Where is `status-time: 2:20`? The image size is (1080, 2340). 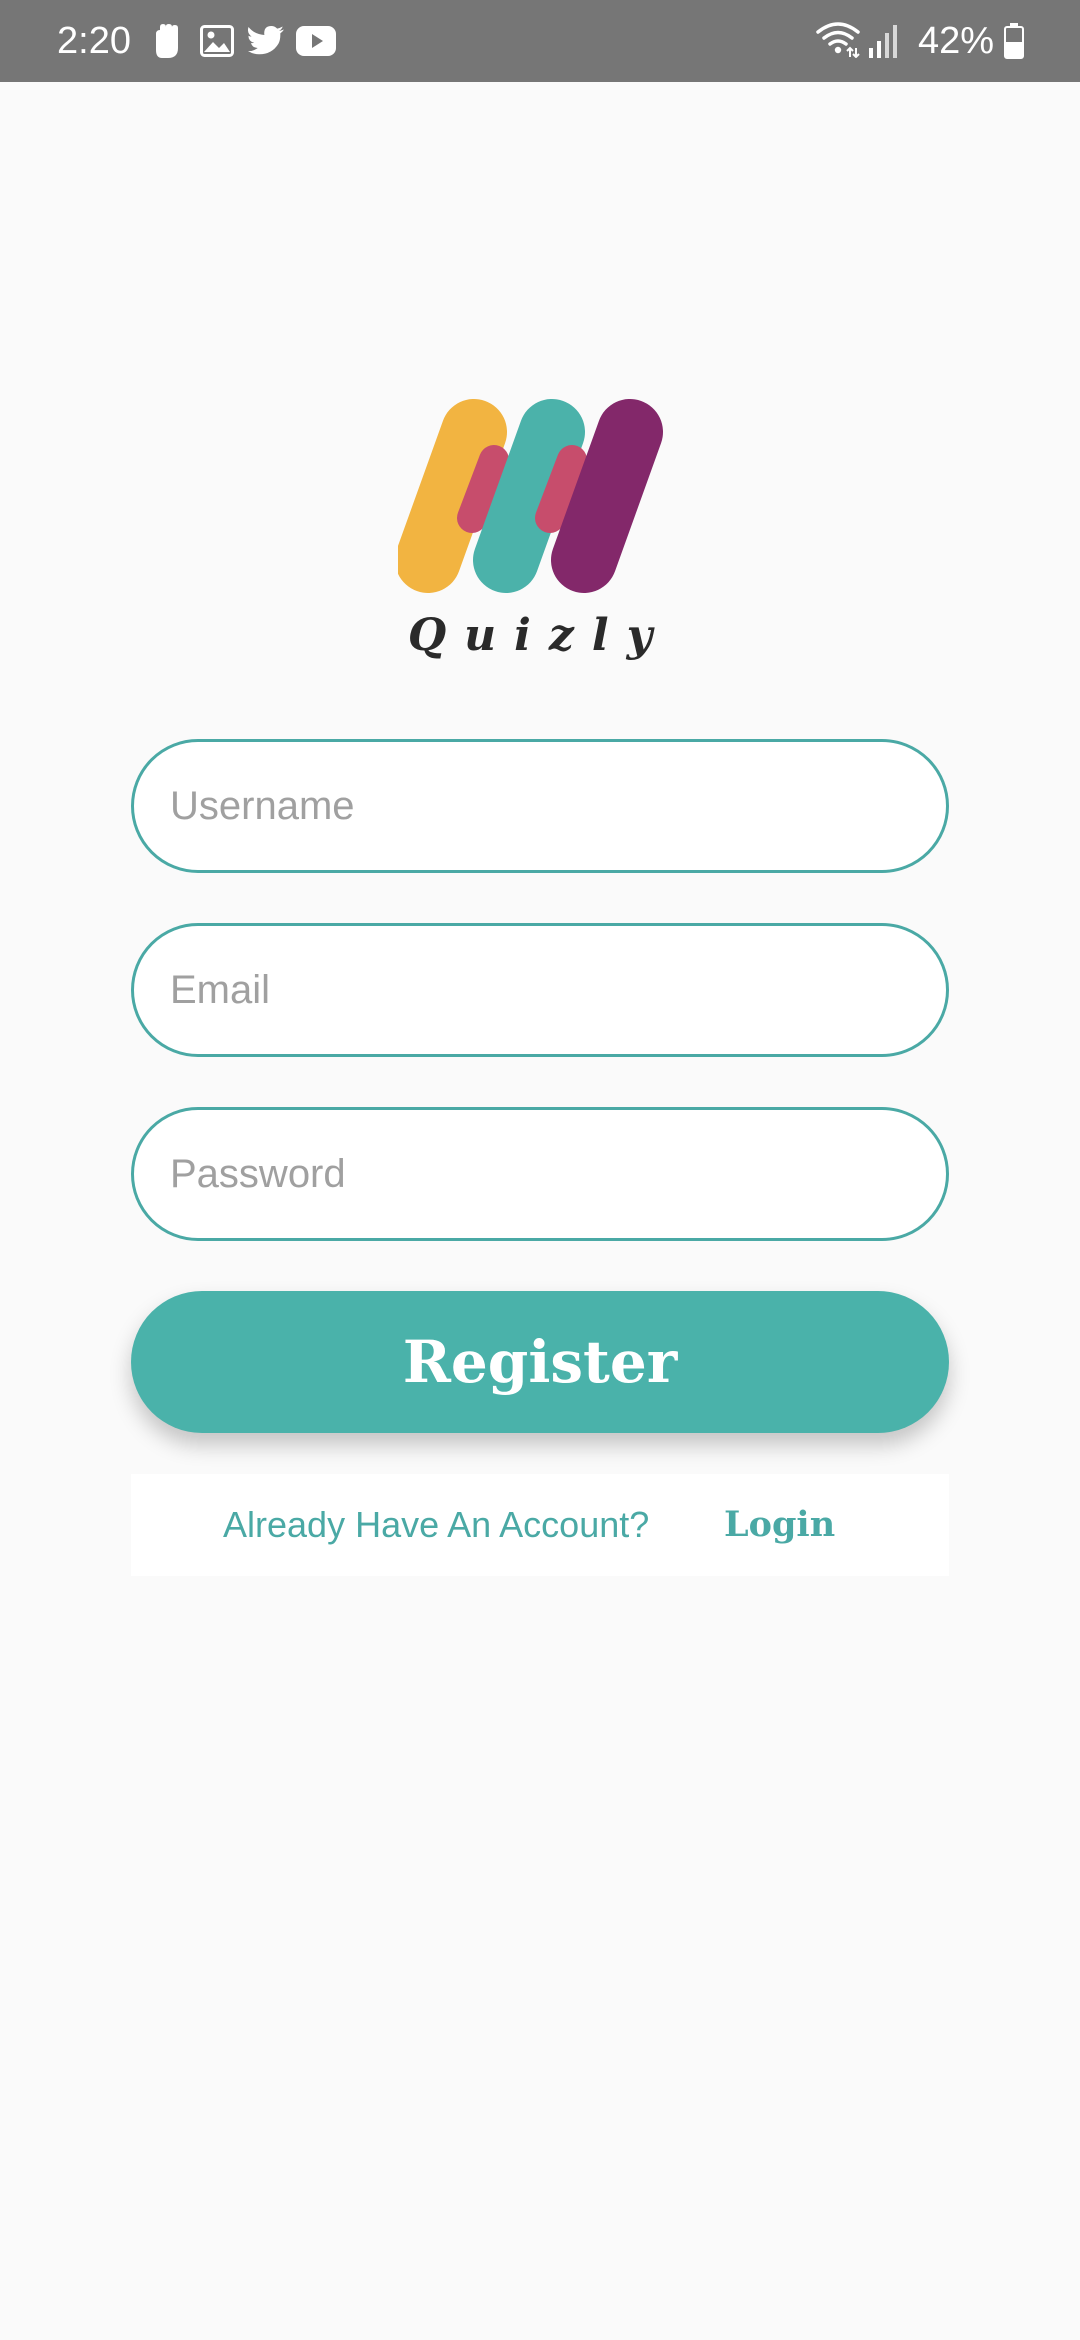
status-time: 2:20 is located at coordinates (94, 41).